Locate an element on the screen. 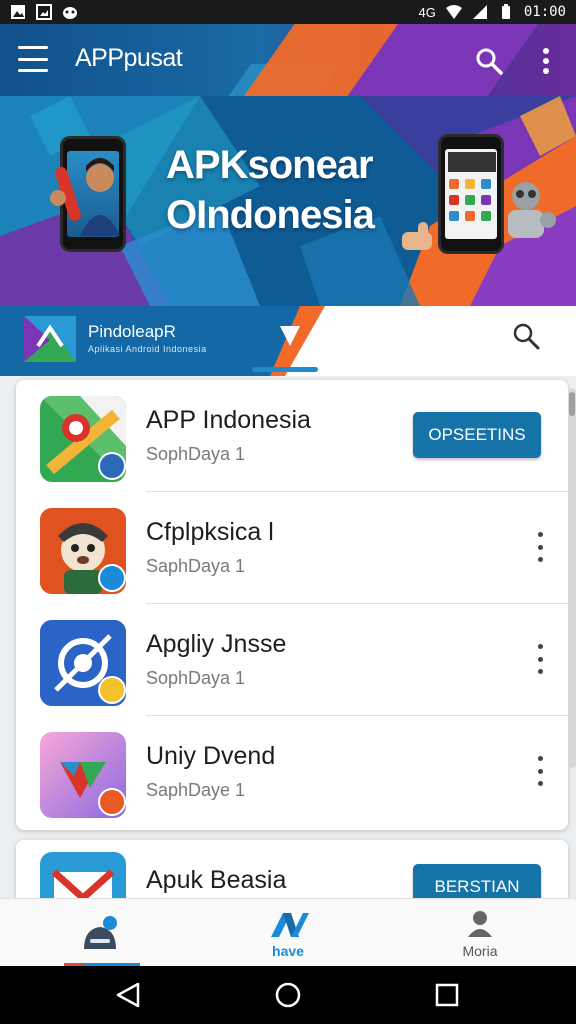 This screenshot has width=576, height=1024. open-button: OPSEETINS is located at coordinates (477, 435).